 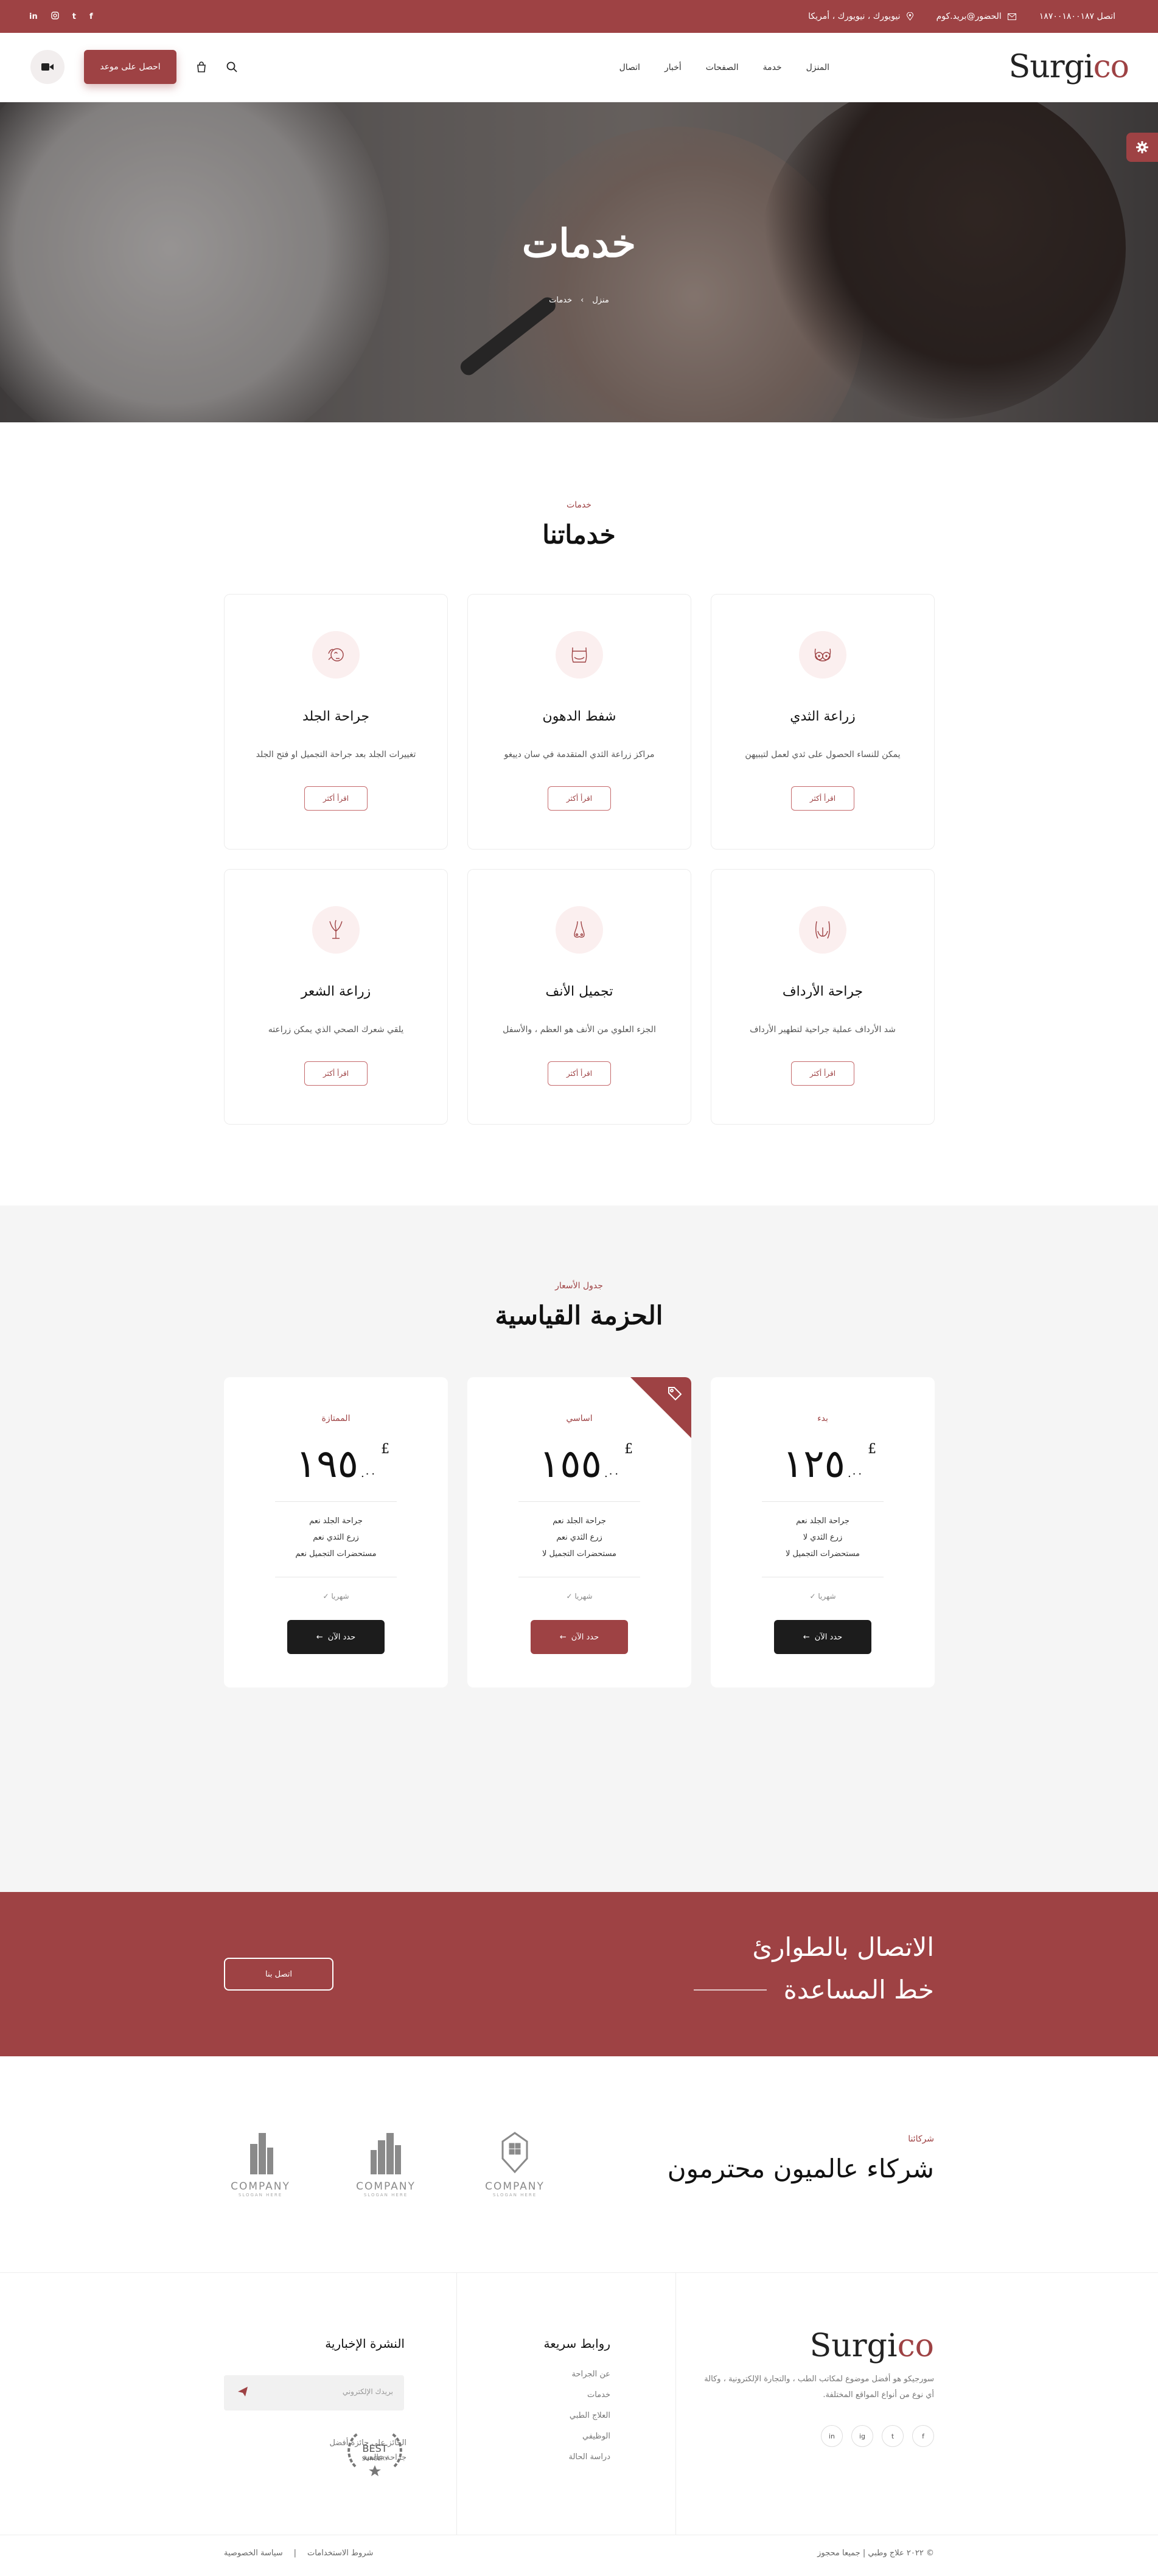 What do you see at coordinates (772, 67) in the screenshot?
I see `nav-service: خدمة` at bounding box center [772, 67].